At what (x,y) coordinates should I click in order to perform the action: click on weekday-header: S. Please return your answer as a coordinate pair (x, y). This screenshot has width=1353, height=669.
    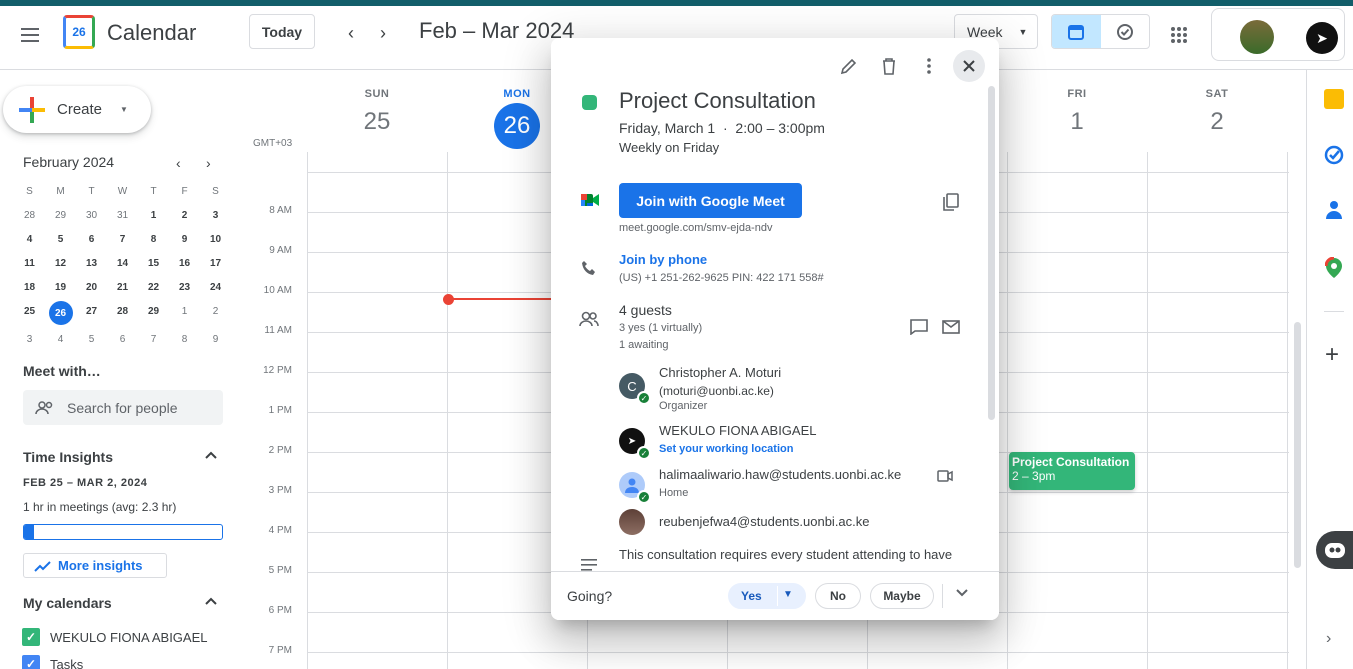
    Looking at the image, I should click on (215, 191).